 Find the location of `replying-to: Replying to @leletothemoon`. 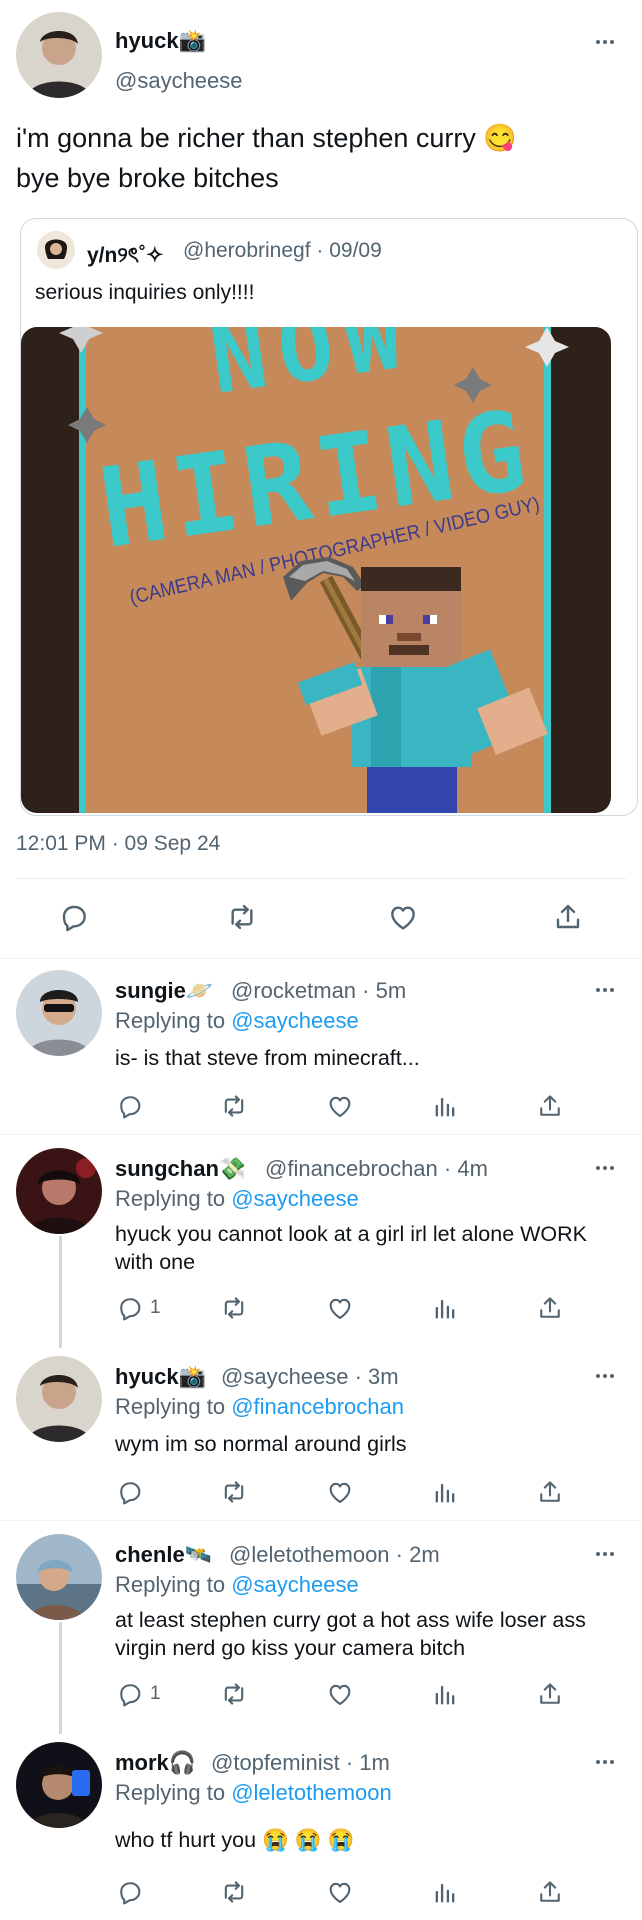

replying-to: Replying to @leletothemoon is located at coordinates (253, 1793).